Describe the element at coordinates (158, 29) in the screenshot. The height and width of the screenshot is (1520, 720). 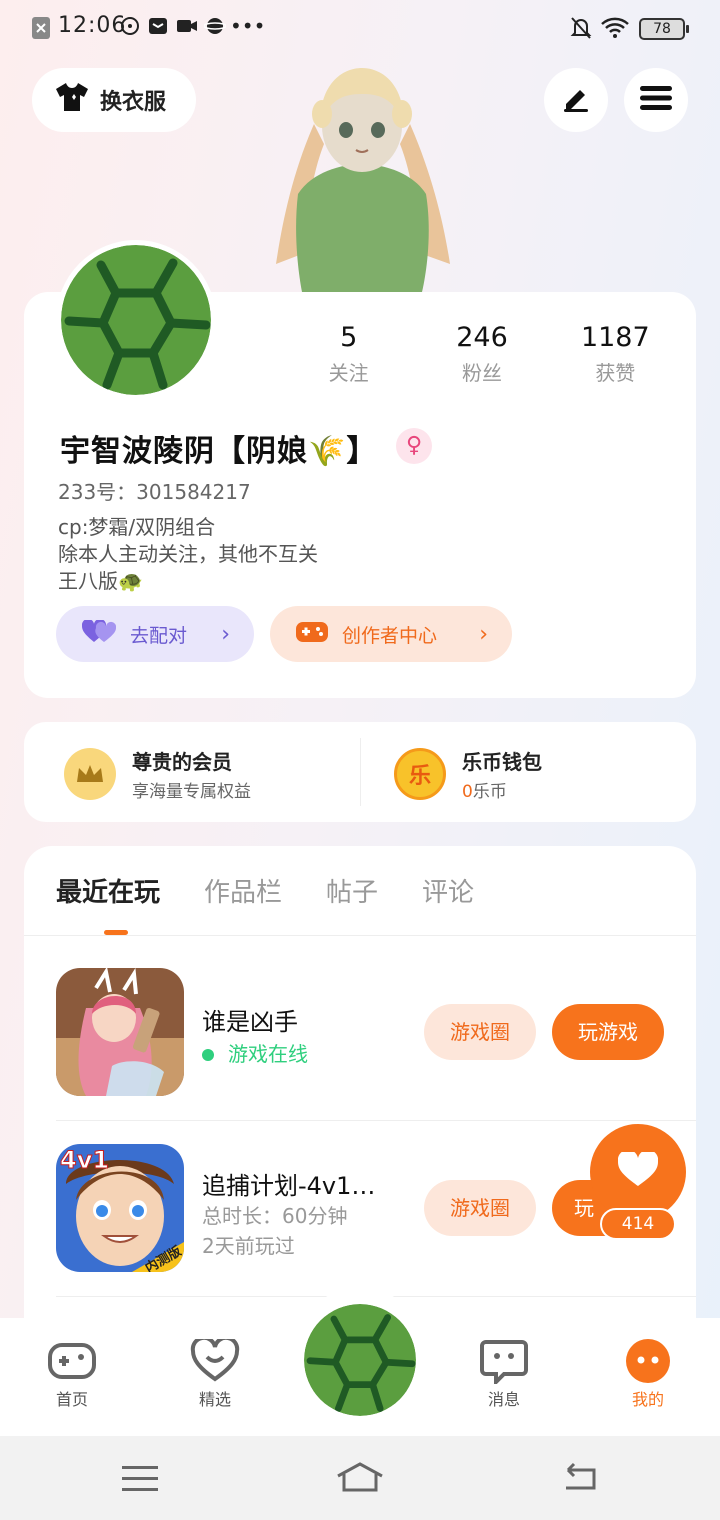
I see `mail-icon` at that location.